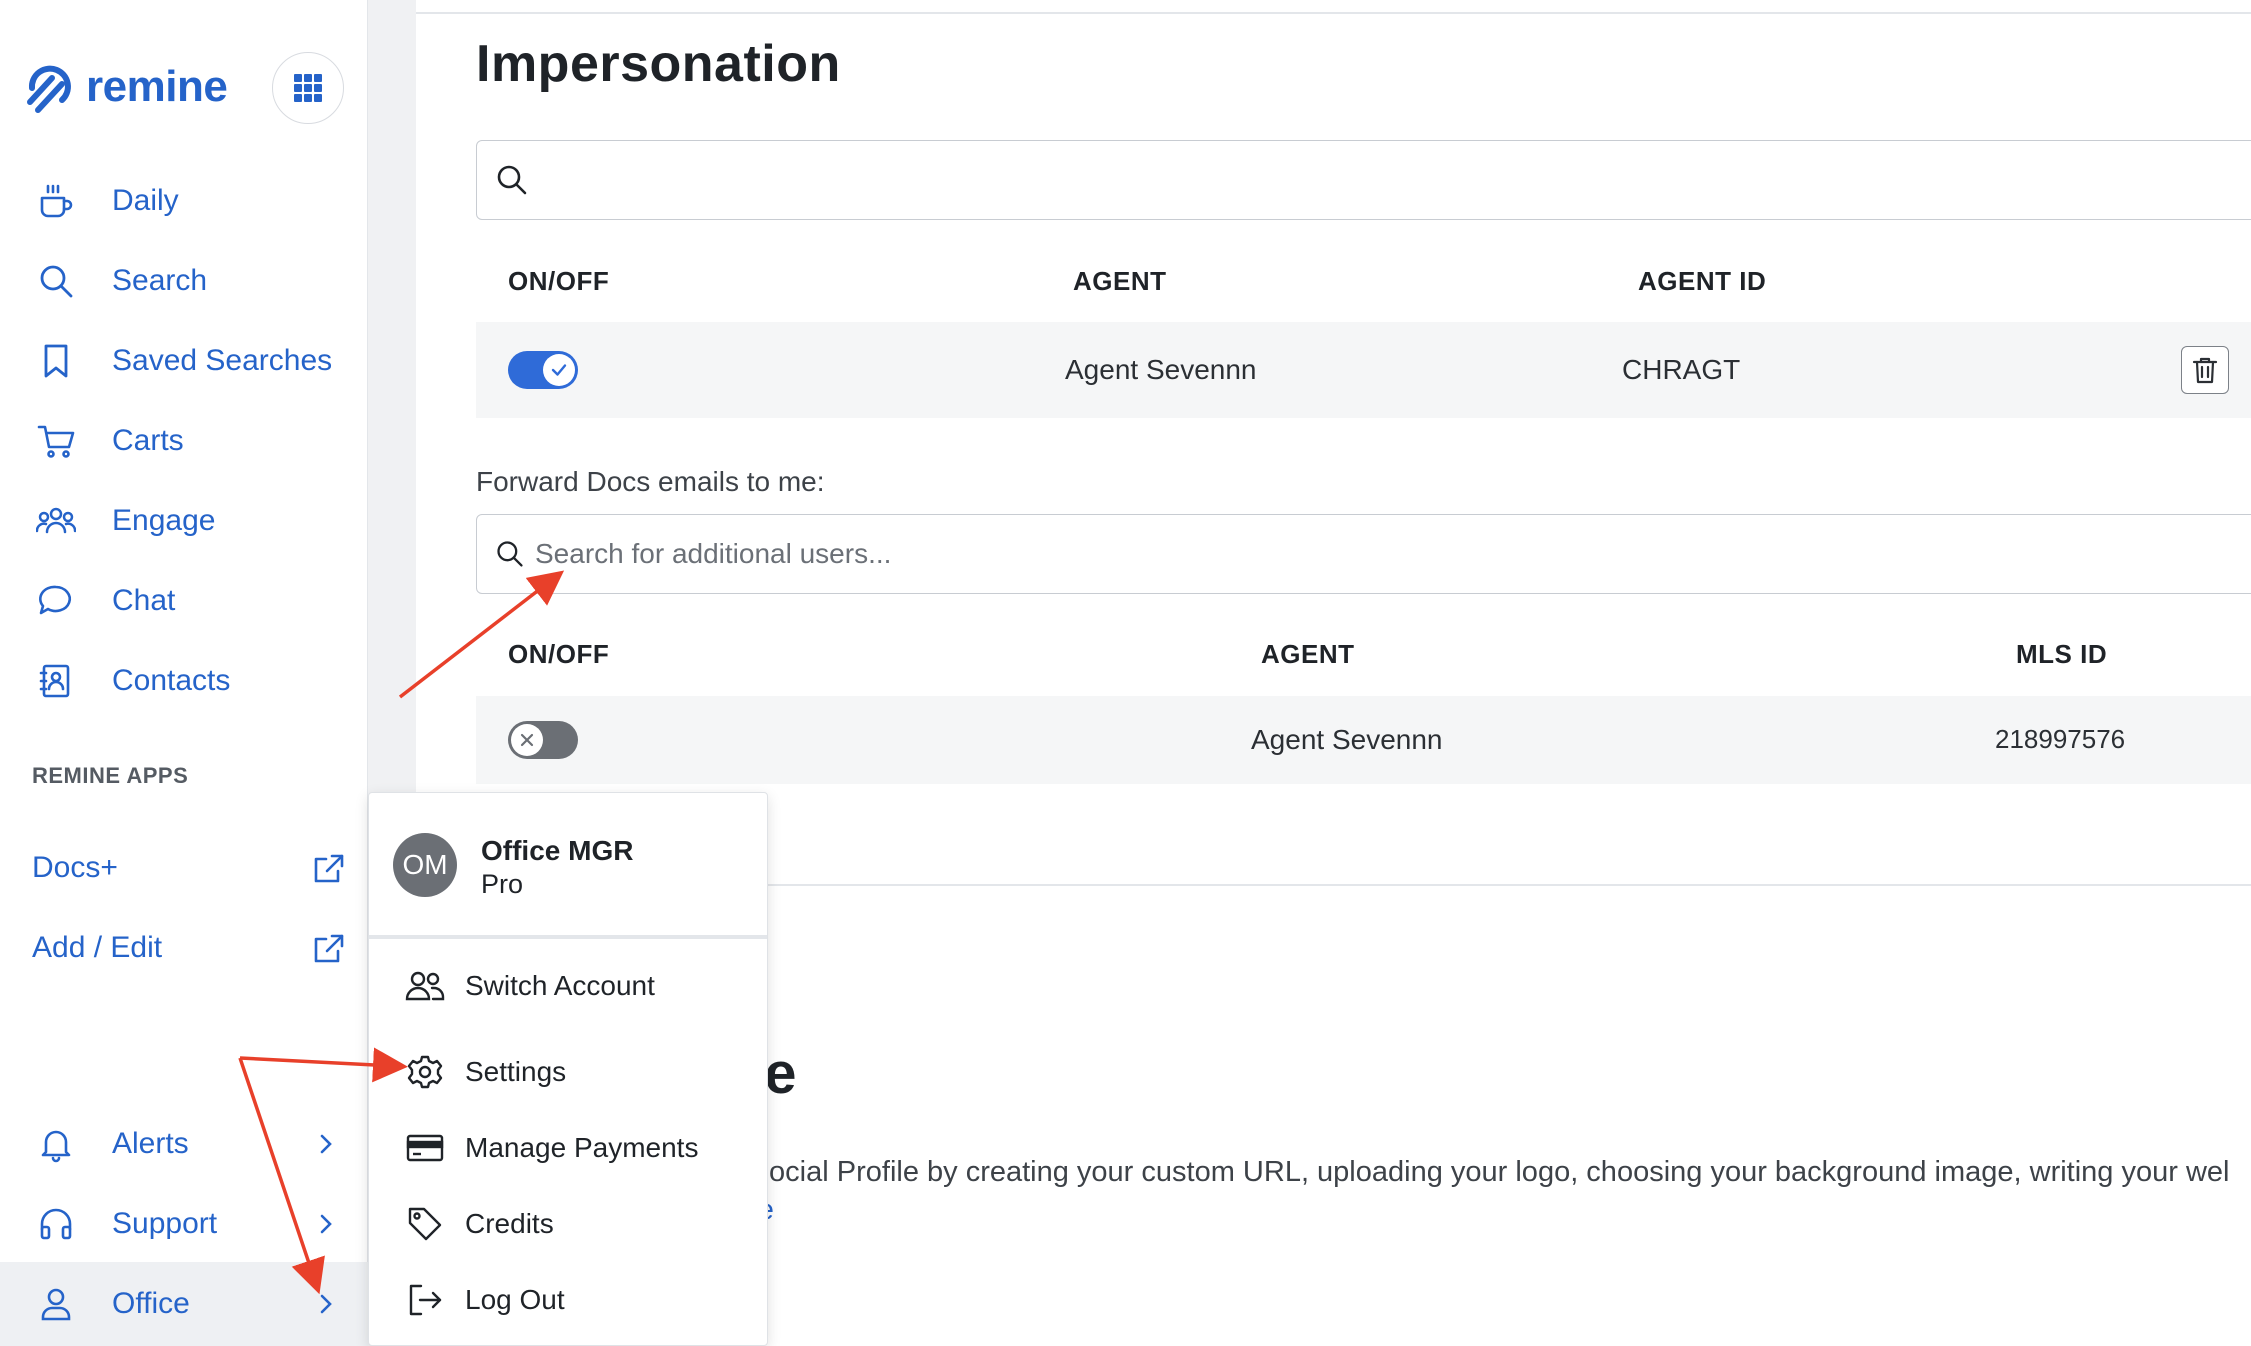 This screenshot has height=1346, width=2251. I want to click on menu-item-manage-payments: Manage Payments, so click(568, 1148).